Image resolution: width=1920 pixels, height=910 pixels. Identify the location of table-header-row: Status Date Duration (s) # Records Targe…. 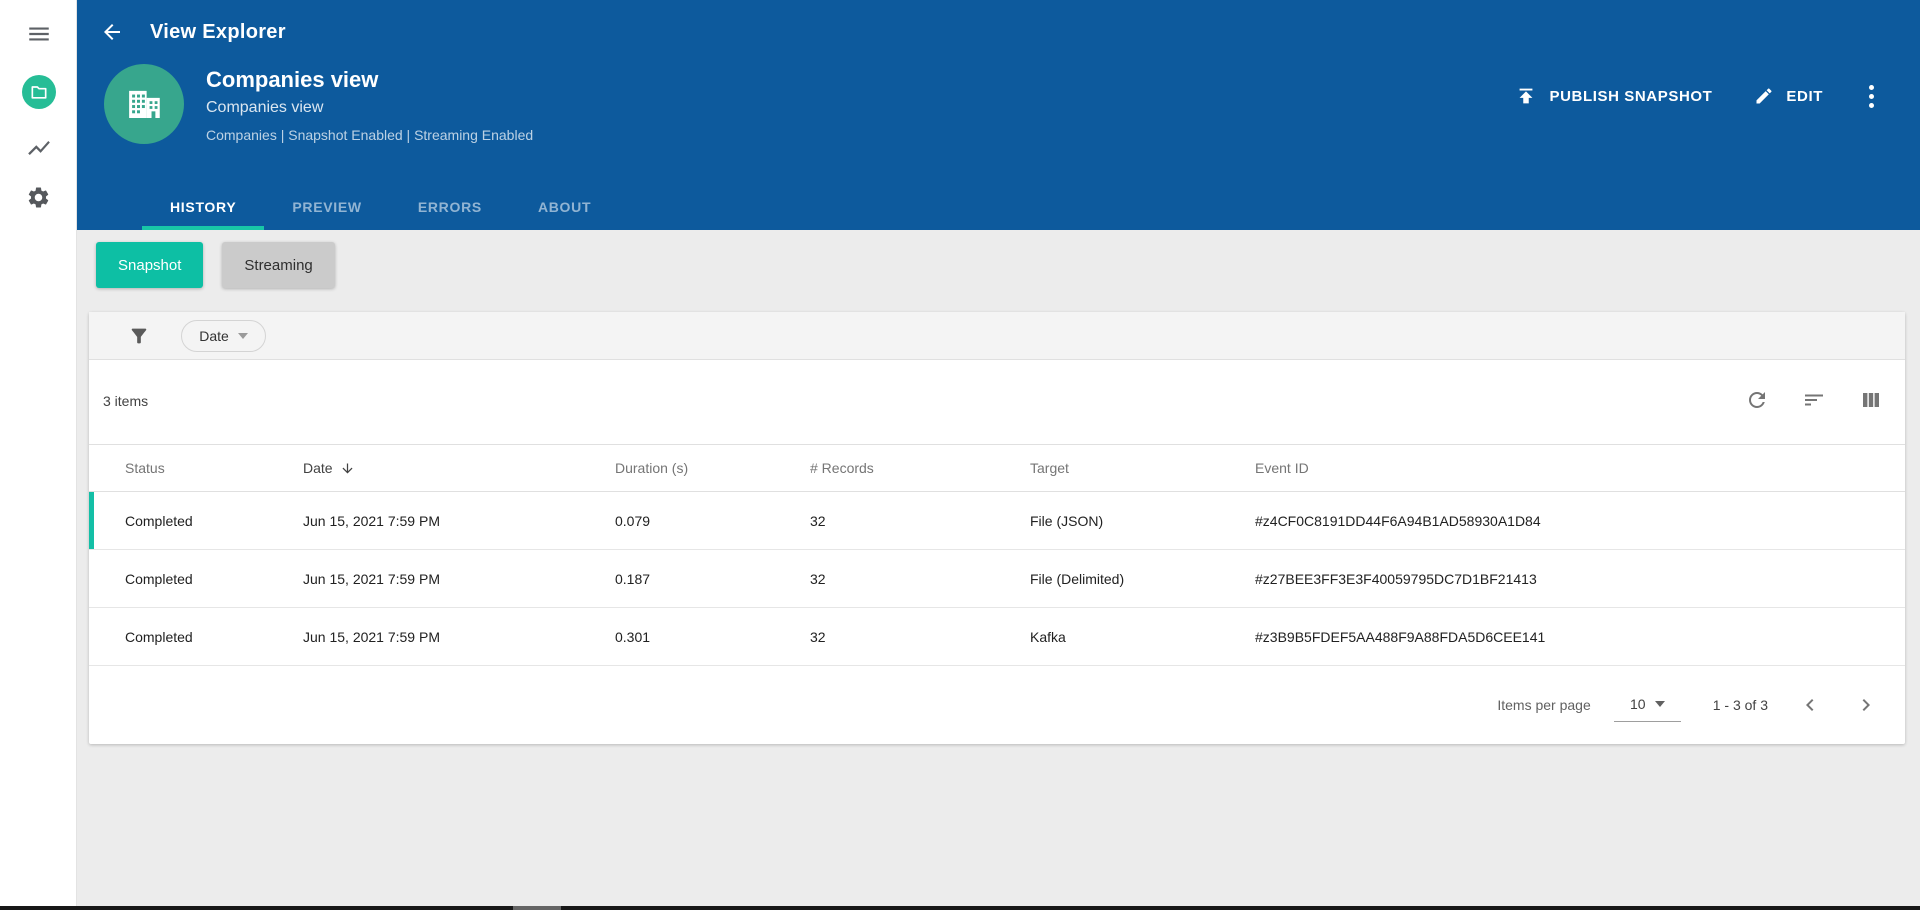
(997, 468).